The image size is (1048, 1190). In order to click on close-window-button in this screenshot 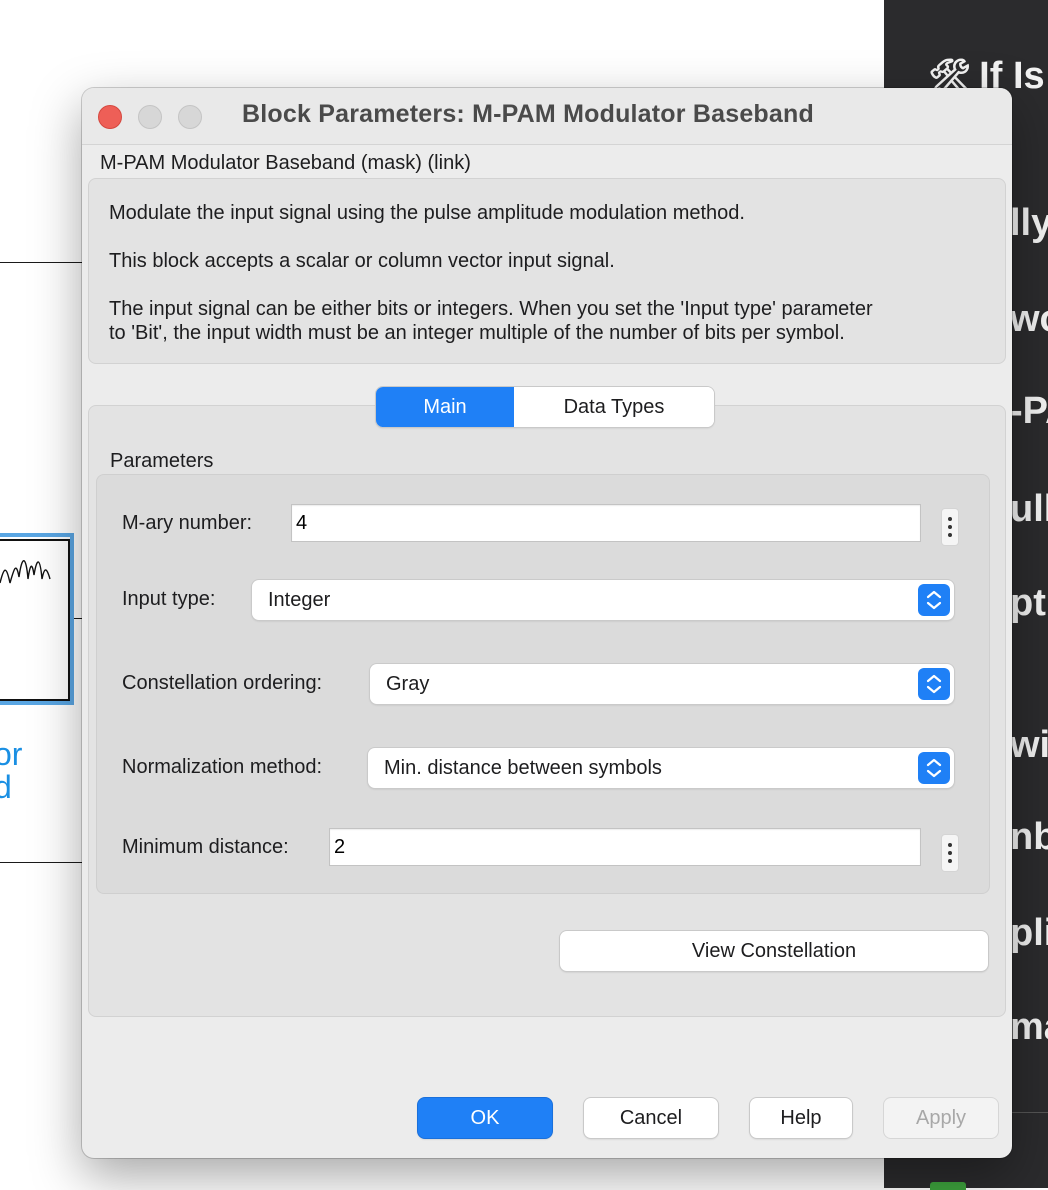, I will do `click(110, 117)`.